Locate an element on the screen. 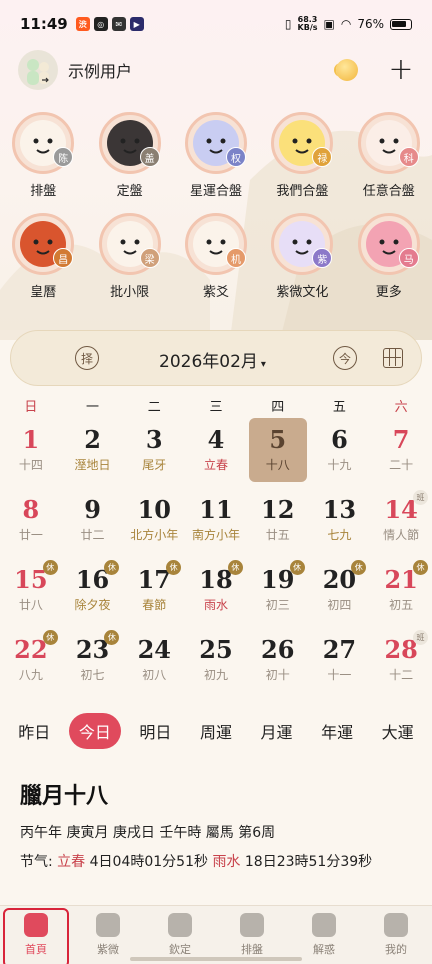  feature-item: 科任意合盤 is located at coordinates (389, 155).